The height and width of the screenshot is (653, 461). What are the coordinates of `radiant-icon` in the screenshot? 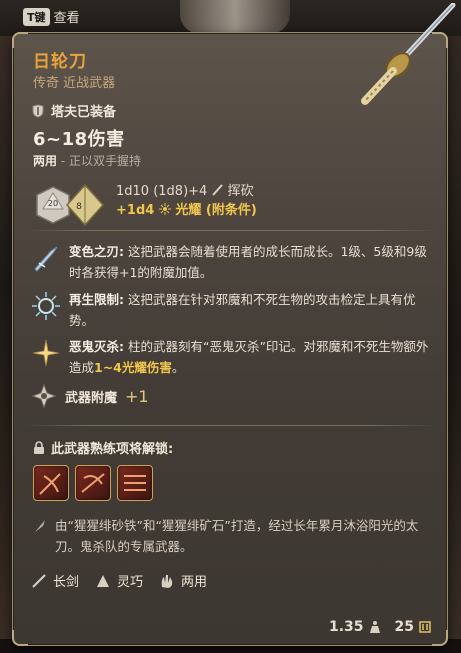 It's located at (164, 209).